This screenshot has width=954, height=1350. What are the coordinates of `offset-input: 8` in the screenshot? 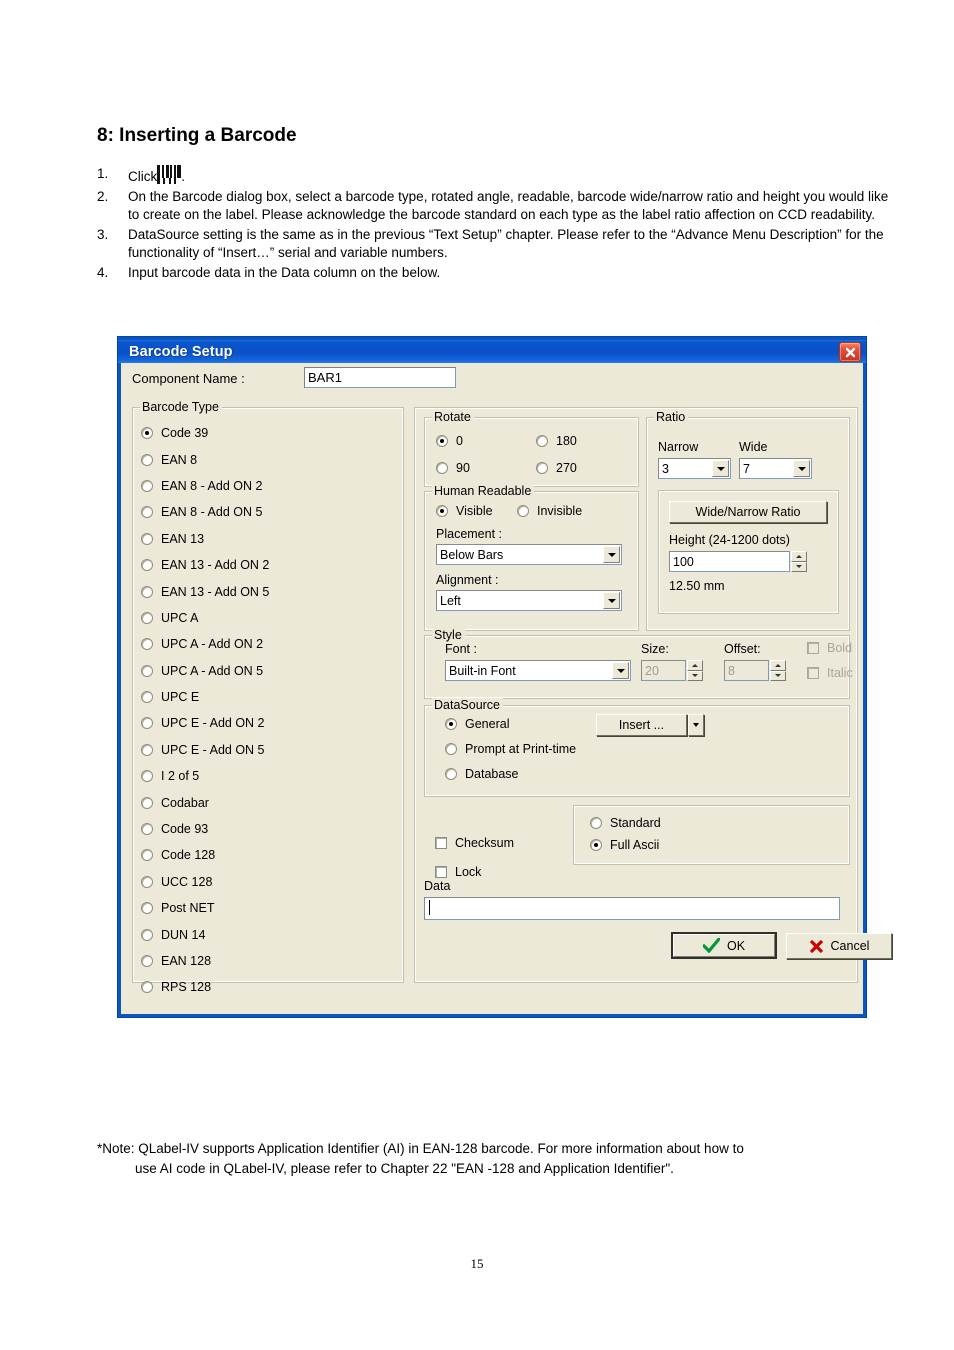 It's located at (746, 670).